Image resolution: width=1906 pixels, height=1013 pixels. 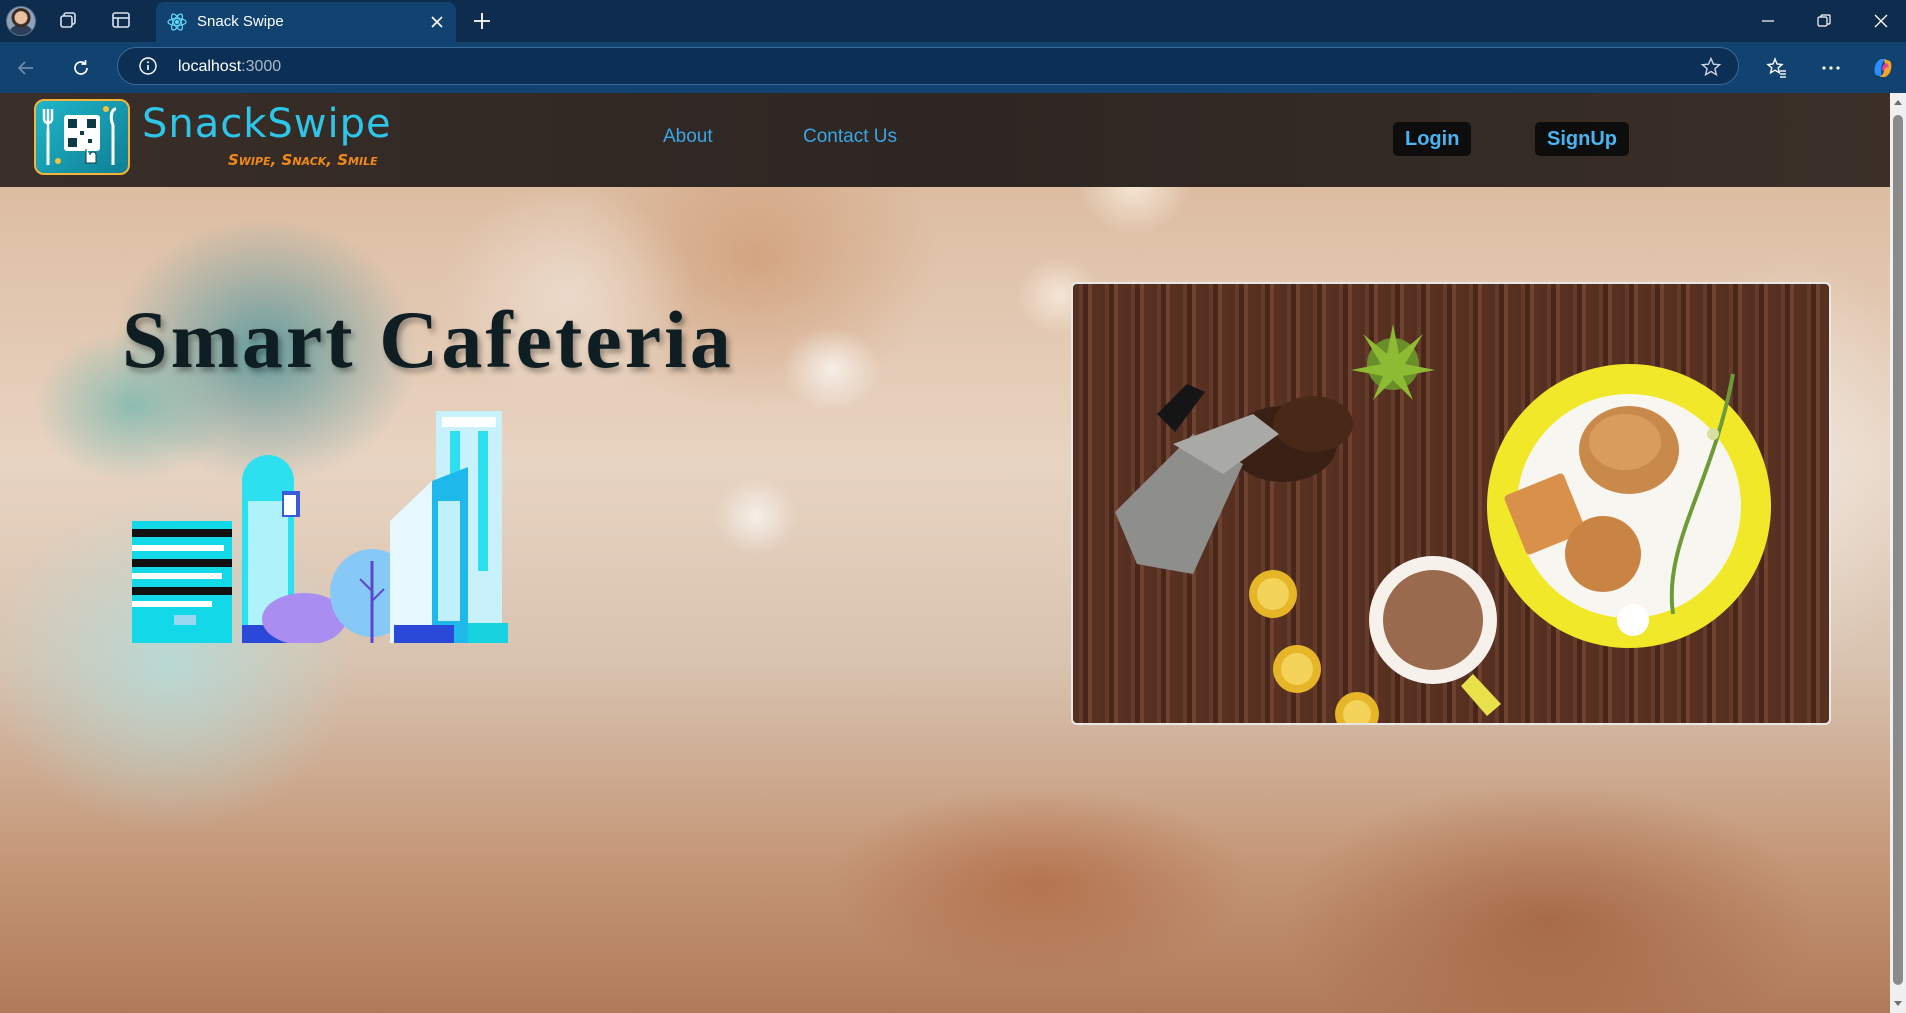 What do you see at coordinates (303, 160) in the screenshot?
I see `logo-tagline: Swipe, Snack, Smile` at bounding box center [303, 160].